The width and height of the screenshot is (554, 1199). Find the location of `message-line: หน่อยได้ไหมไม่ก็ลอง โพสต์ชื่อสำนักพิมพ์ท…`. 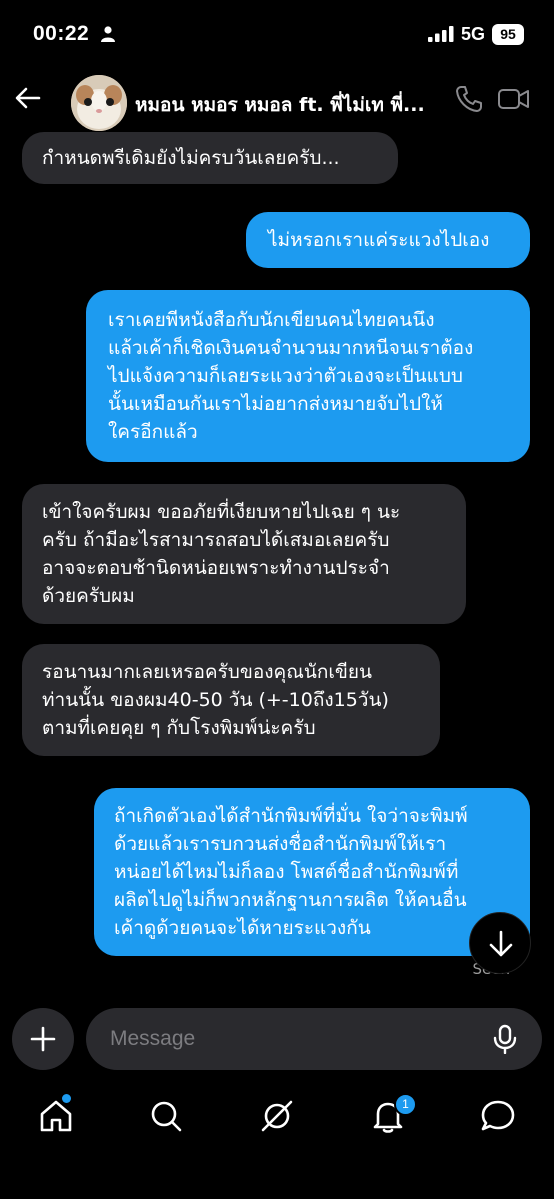

message-line: หน่อยได้ไหมไม่ก็ลอง โพสต์ชื่อสำนักพิมพ์ท… is located at coordinates (286, 872).